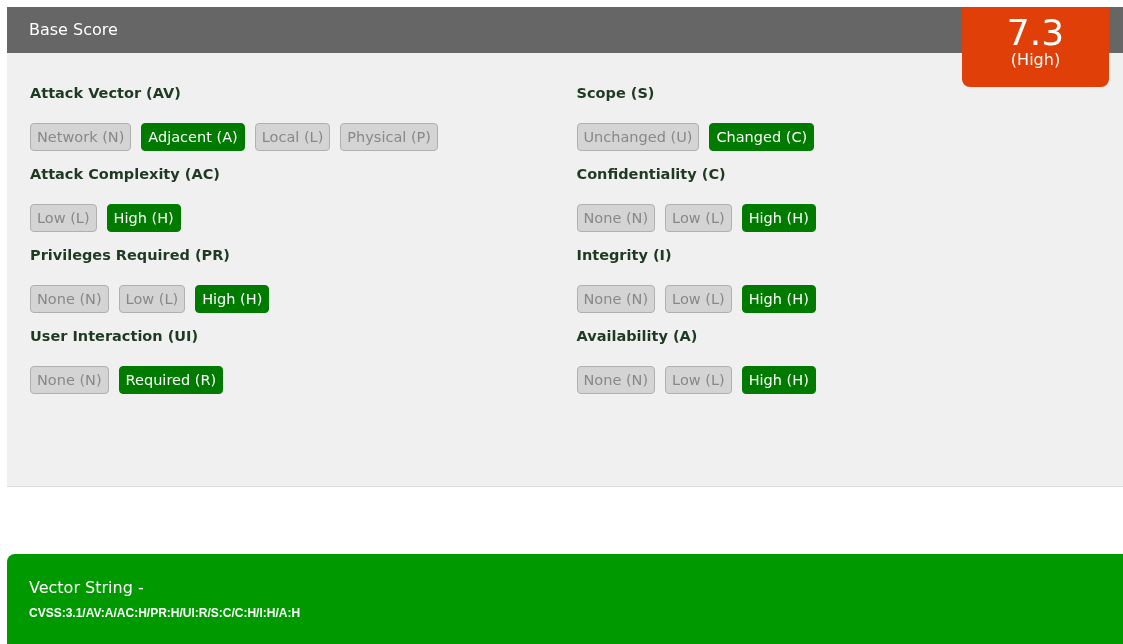 Image resolution: width=1123 pixels, height=644 pixels. What do you see at coordinates (87, 588) in the screenshot?
I see `vector-label: Vector String -` at bounding box center [87, 588].